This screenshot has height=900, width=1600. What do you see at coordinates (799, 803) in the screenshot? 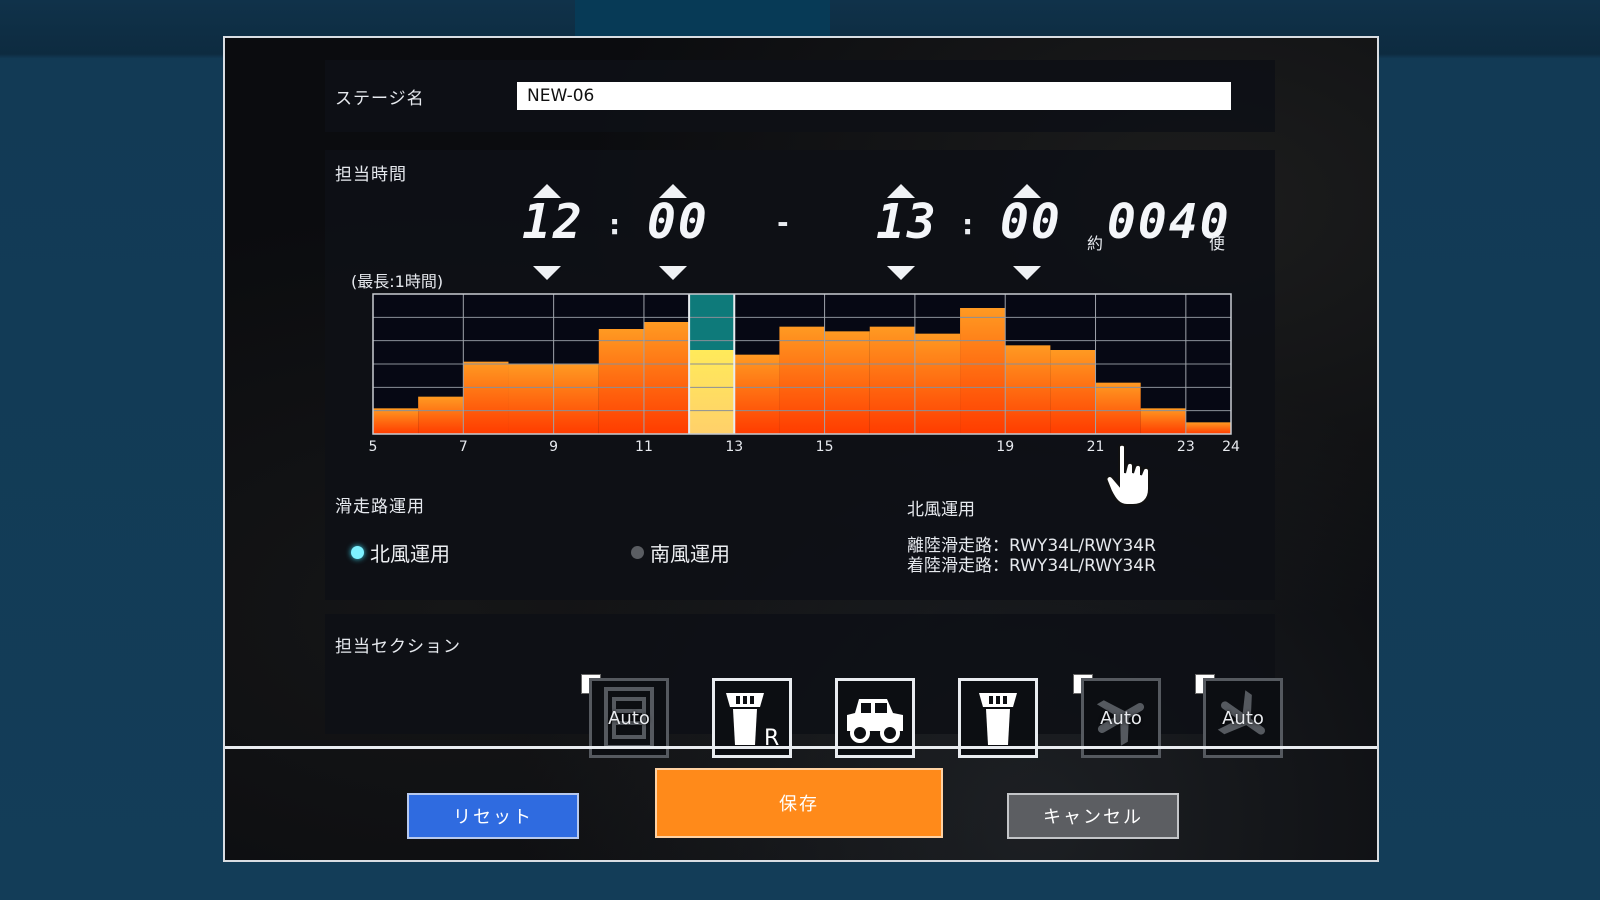
I see `save-button: 保存` at bounding box center [799, 803].